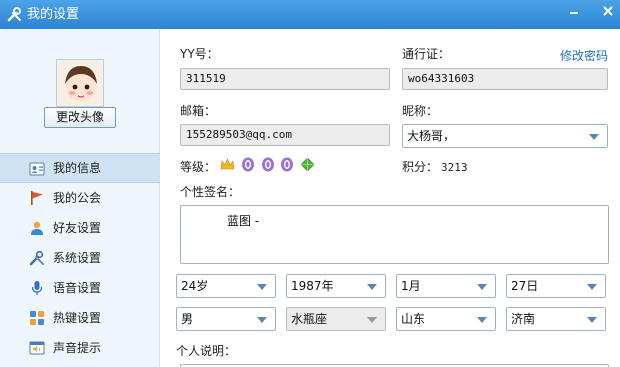  I want to click on birth-year-select: 1987年, so click(336, 286).